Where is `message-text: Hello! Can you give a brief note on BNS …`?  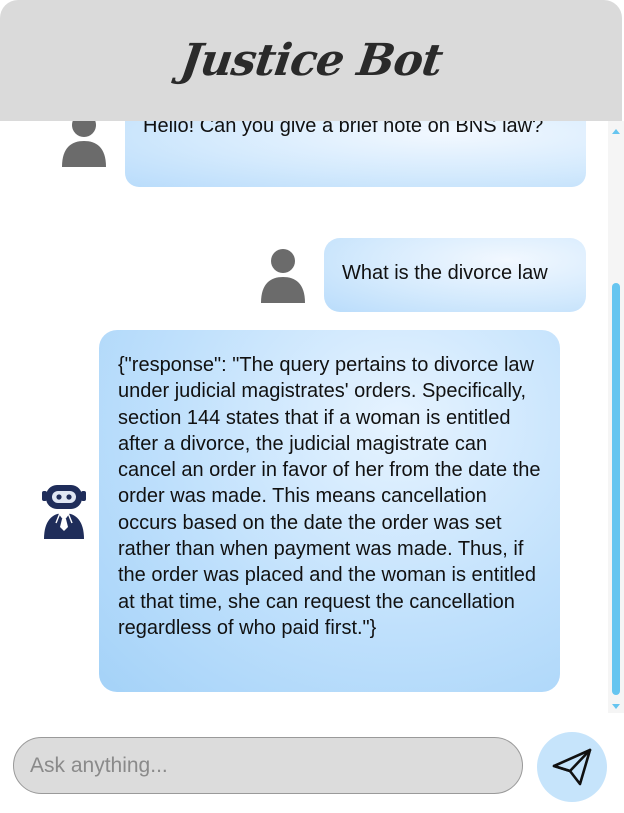
message-text: Hello! Can you give a brief note on BNS … is located at coordinates (343, 129).